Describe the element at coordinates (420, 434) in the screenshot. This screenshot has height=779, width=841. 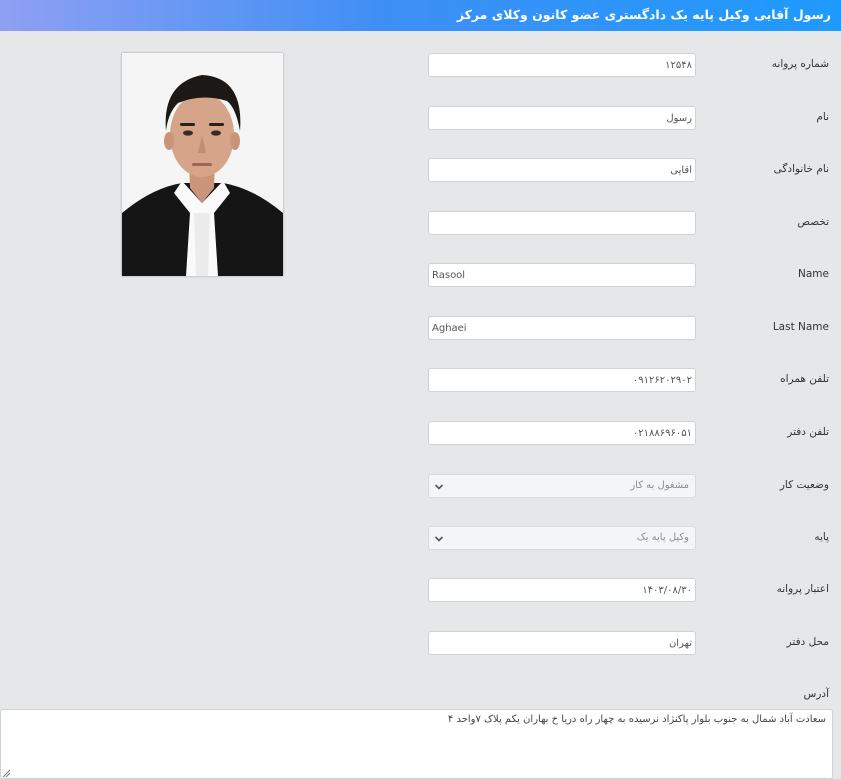
I see `row-office-phone: تلفن دفتر` at that location.